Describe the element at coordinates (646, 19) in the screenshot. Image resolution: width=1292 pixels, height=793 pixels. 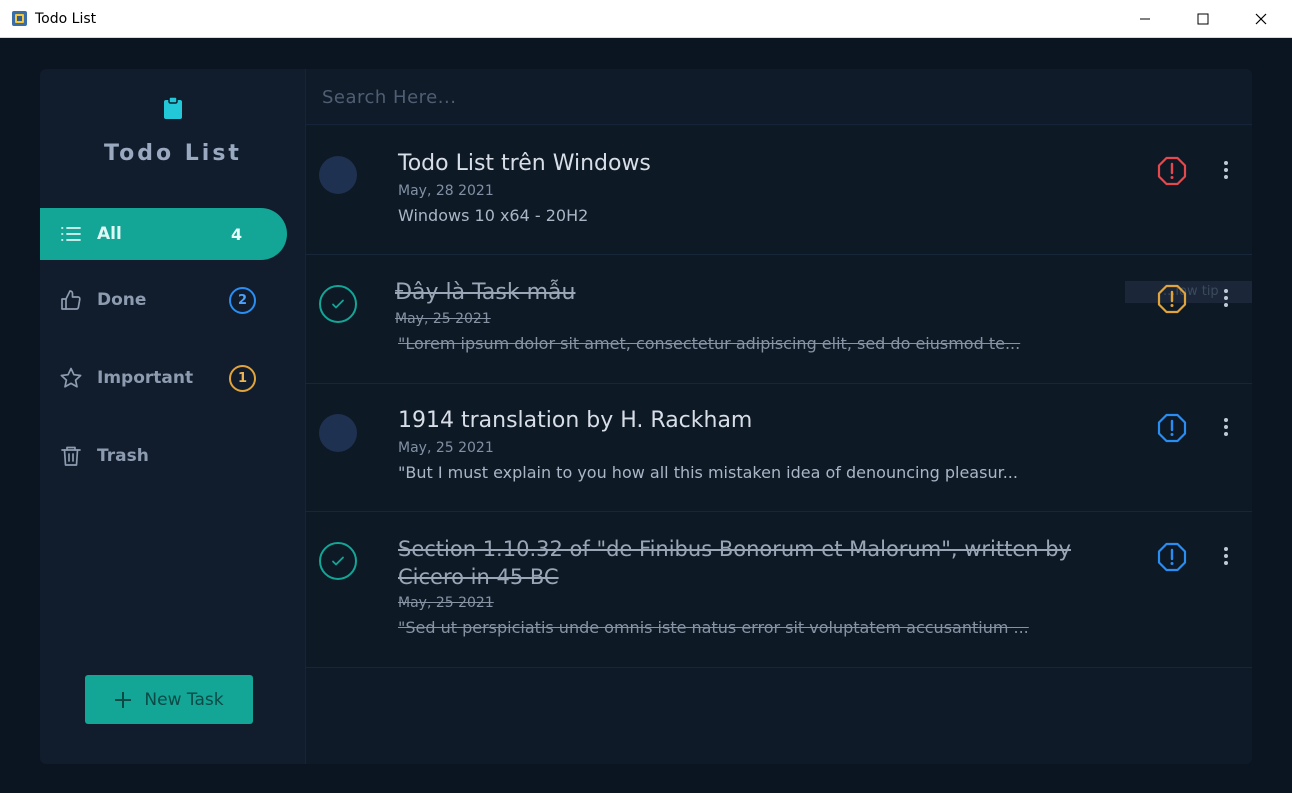
I see `window-titlebar: Todo List` at that location.